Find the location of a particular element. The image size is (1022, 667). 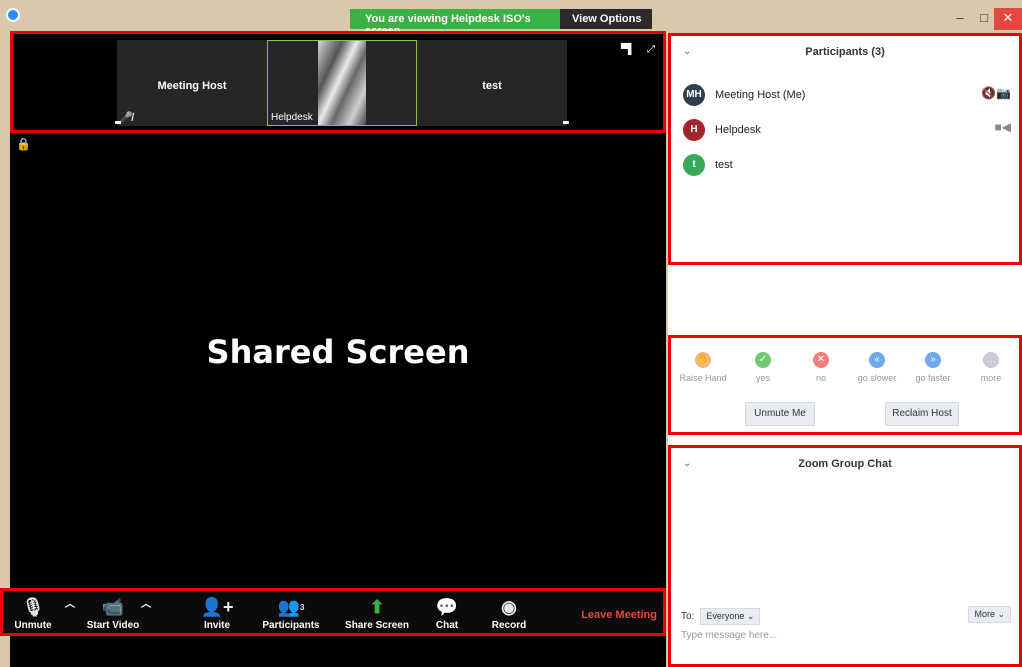

share-screen-icon: ⬆ is located at coordinates (377, 607).